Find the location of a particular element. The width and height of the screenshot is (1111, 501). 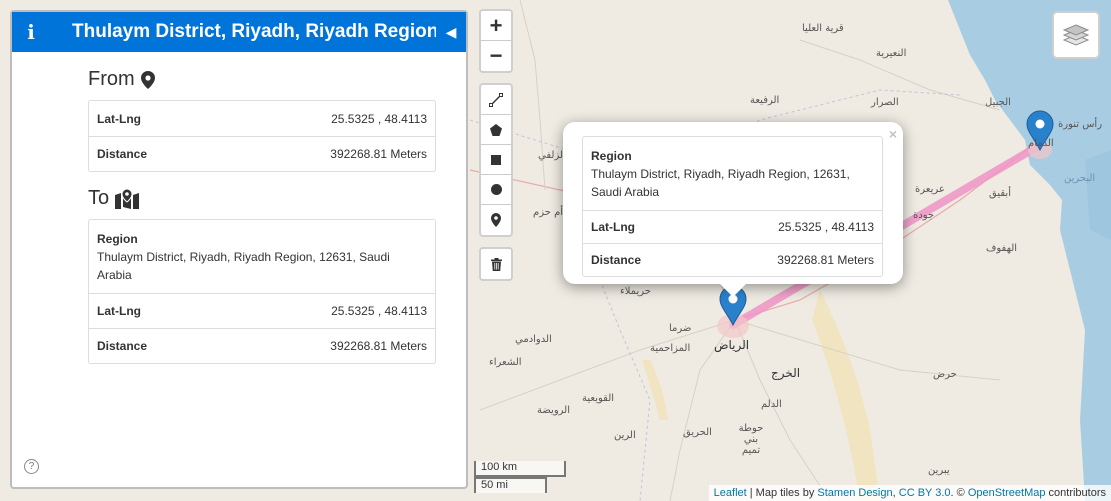

attribution-text: . © is located at coordinates (959, 493).